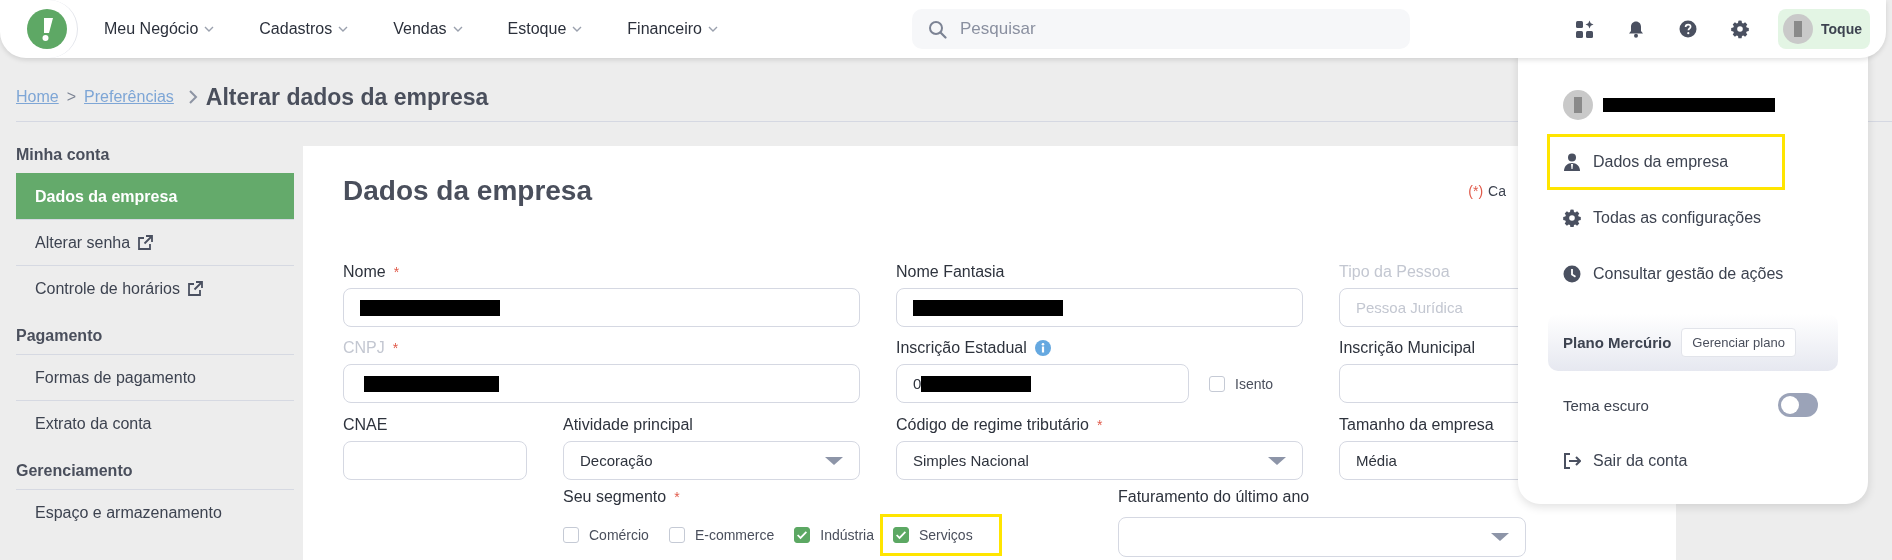 The height and width of the screenshot is (560, 1892). What do you see at coordinates (155, 512) in the screenshot?
I see `sidebar-item: Espaço e armazenamento` at bounding box center [155, 512].